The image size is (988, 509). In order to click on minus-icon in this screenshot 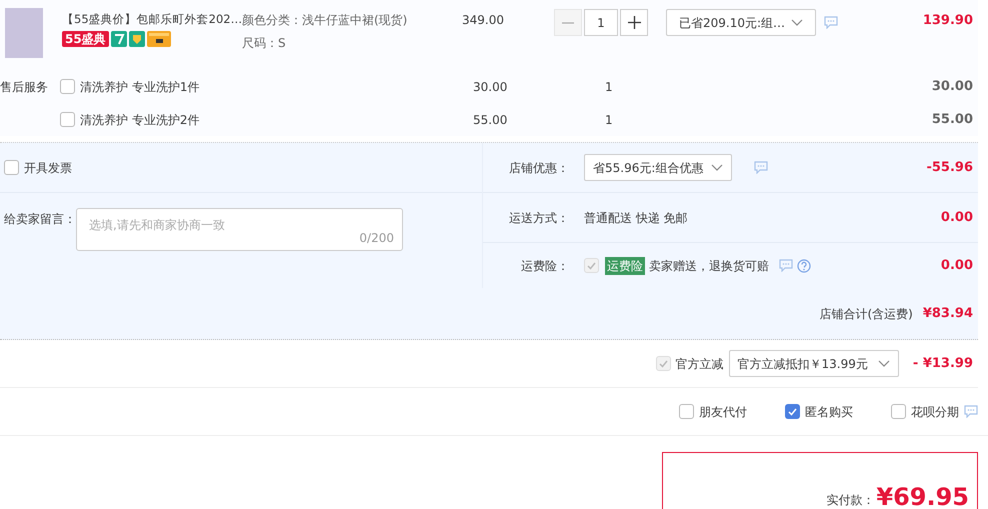, I will do `click(568, 23)`.